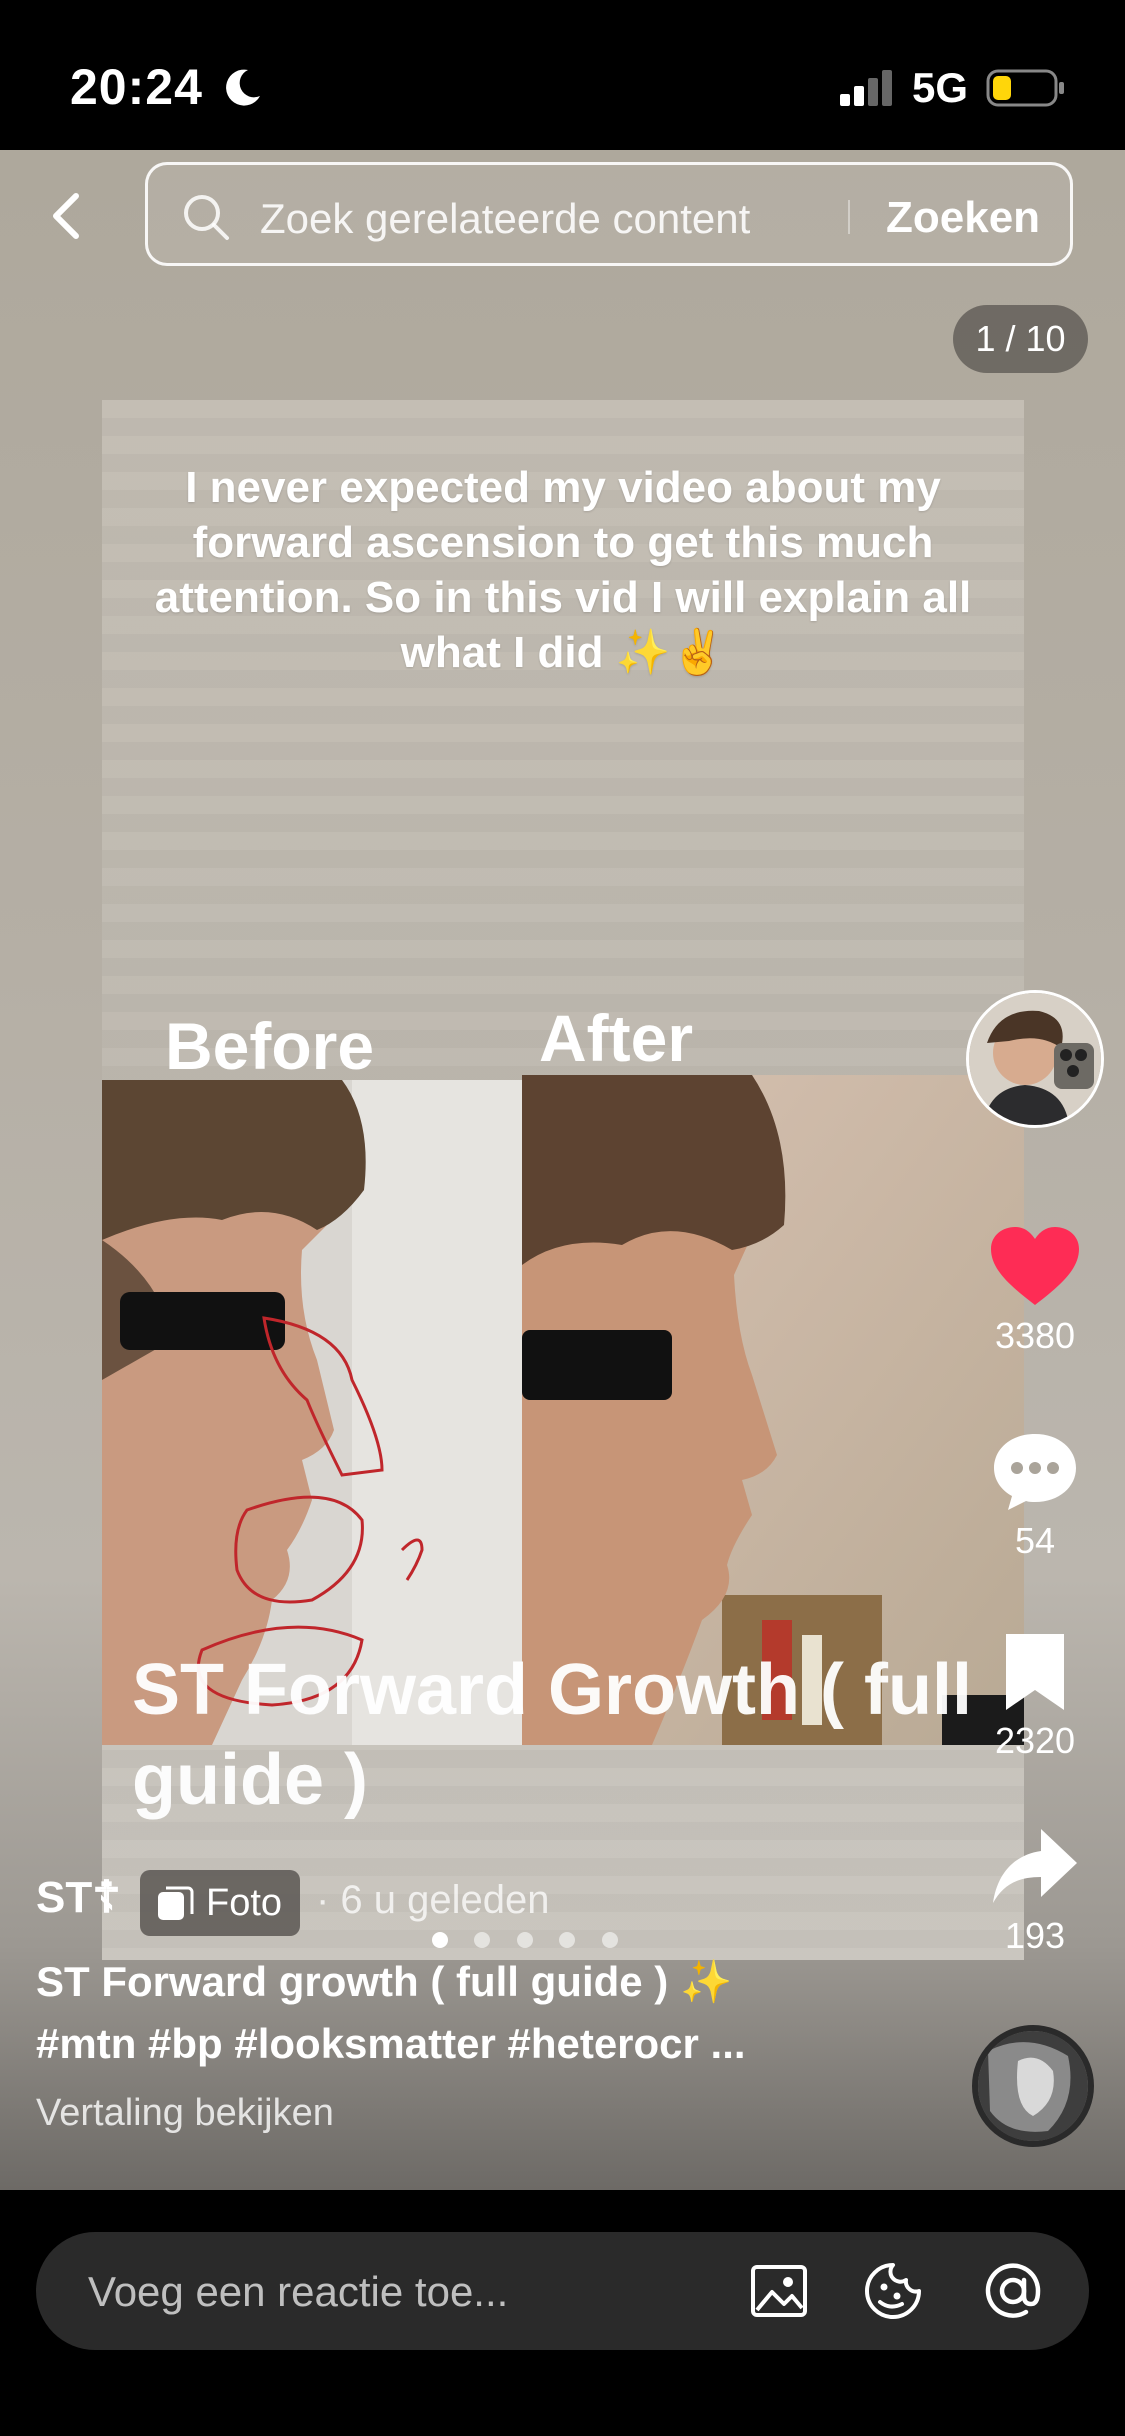  Describe the element at coordinates (1035, 1059) in the screenshot. I see `creator-avatar` at that location.